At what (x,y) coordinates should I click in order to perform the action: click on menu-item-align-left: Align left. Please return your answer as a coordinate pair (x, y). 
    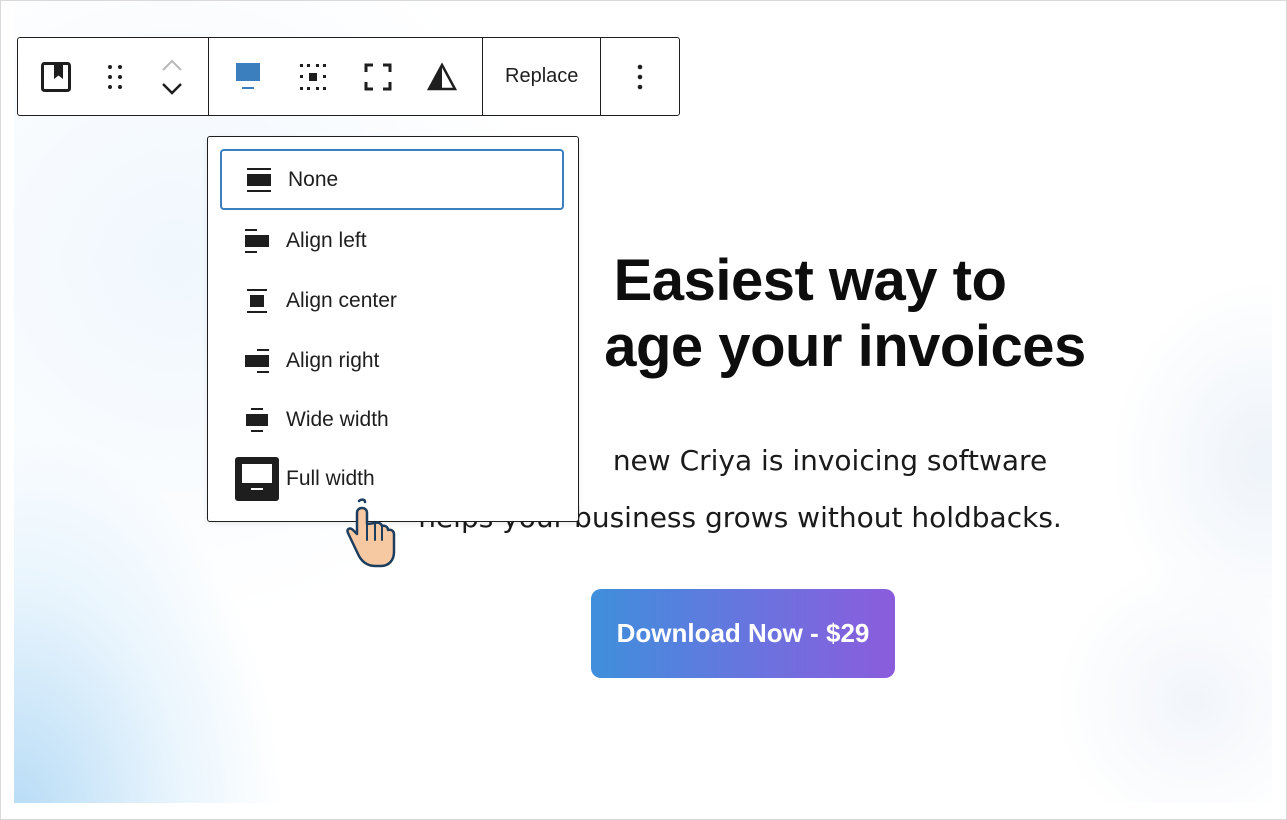
    Looking at the image, I should click on (392, 240).